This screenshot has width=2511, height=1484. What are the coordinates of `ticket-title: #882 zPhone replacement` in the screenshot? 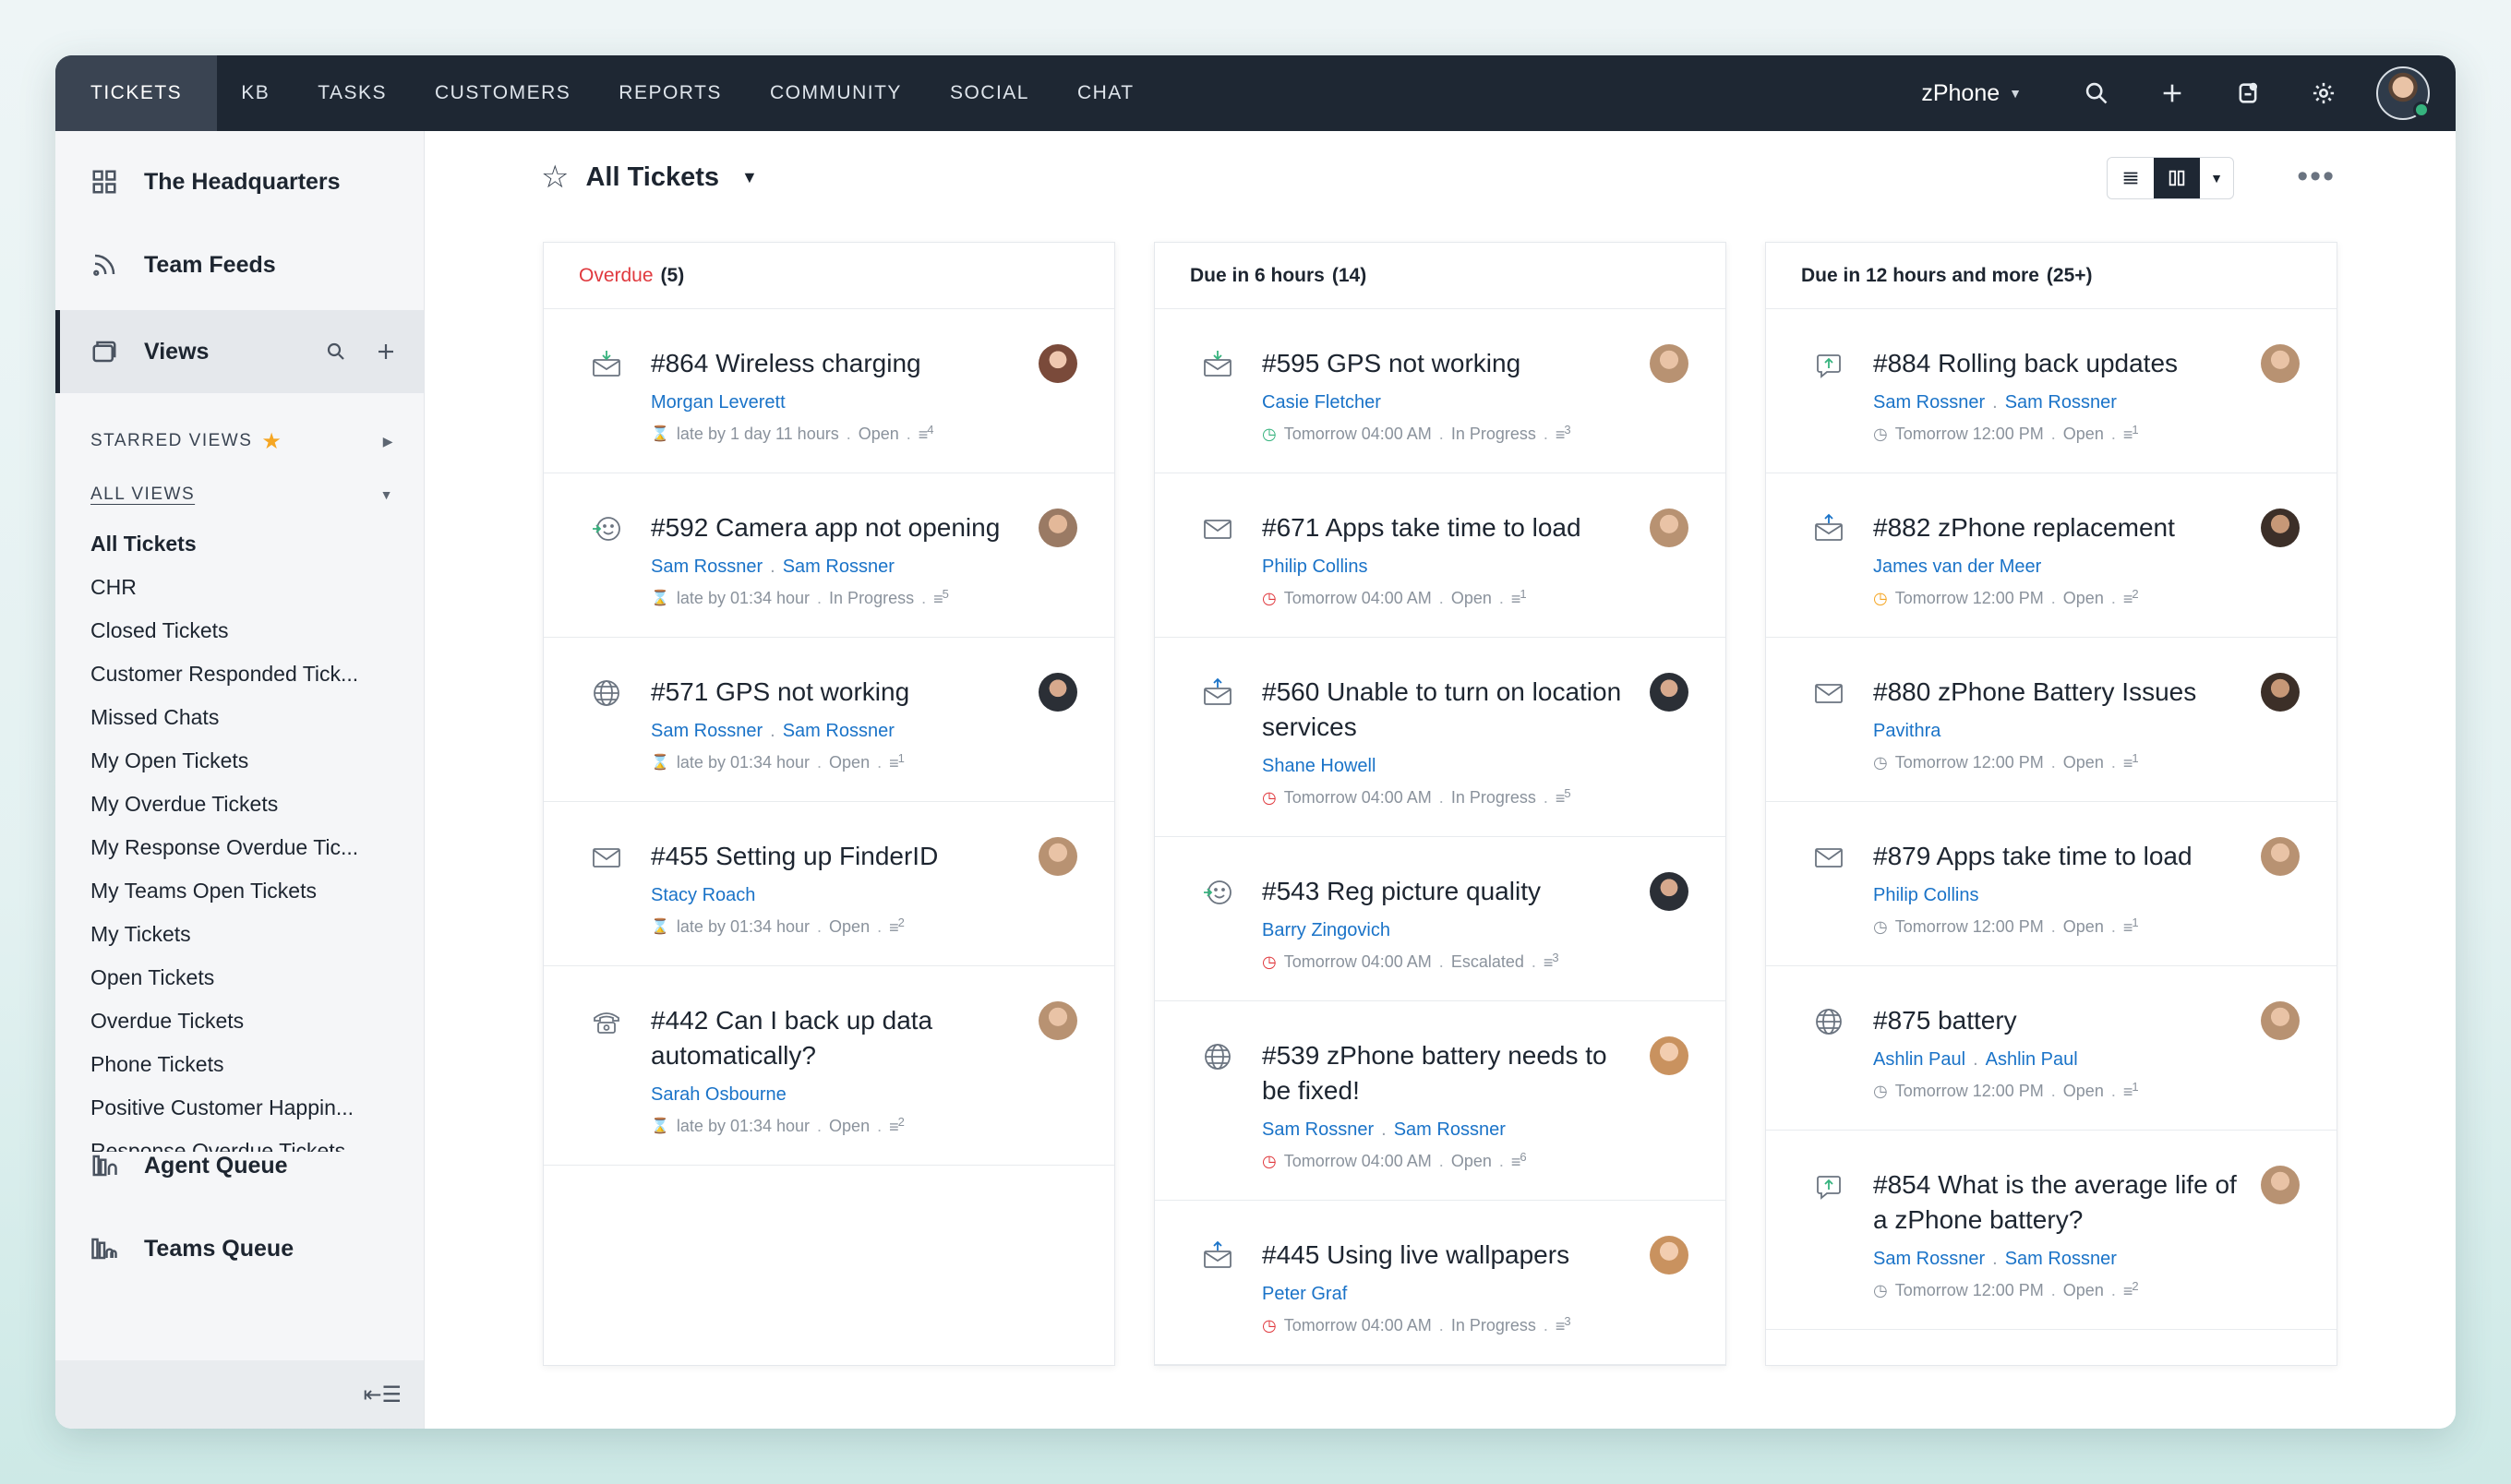 It's located at (2058, 527).